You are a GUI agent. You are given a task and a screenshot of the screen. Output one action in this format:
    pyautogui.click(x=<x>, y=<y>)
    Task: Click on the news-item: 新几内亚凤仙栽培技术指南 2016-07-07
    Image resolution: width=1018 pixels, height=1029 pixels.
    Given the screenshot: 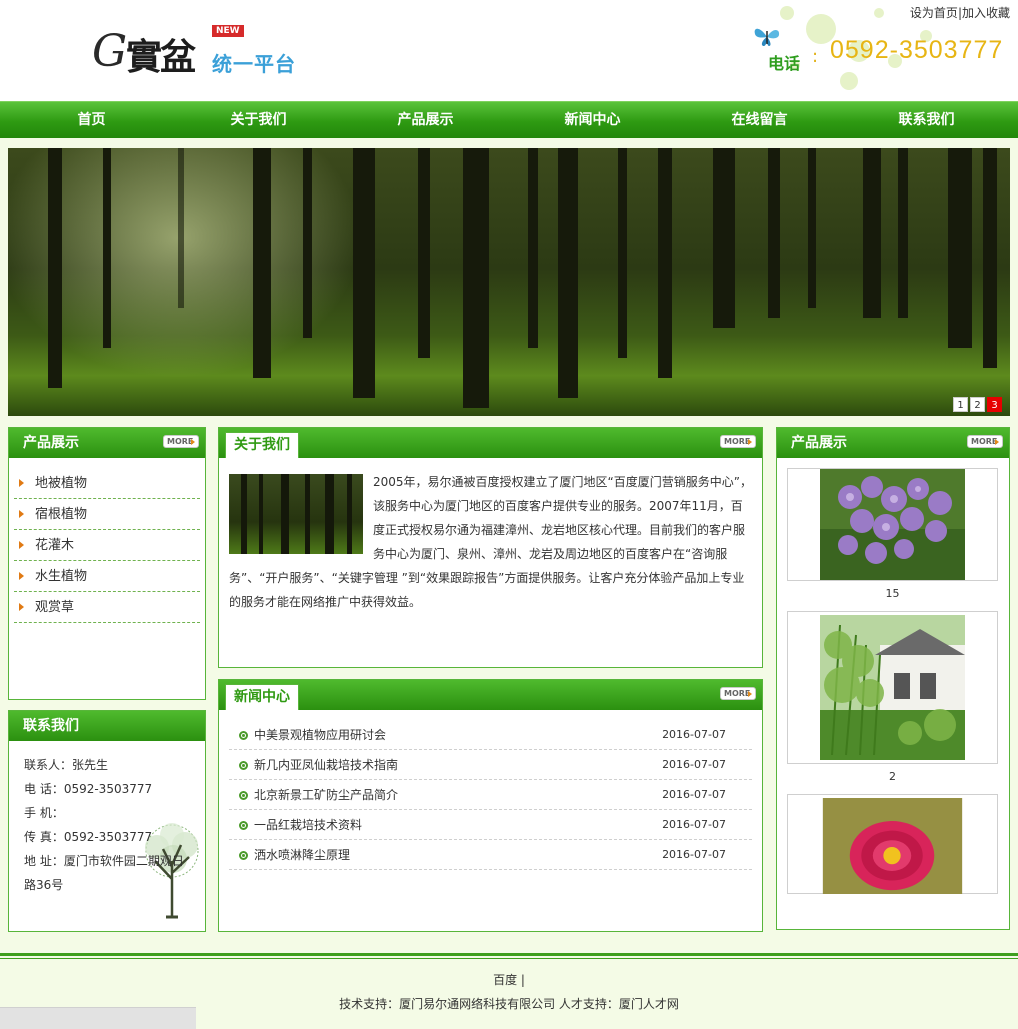 What is the action you would take?
    pyautogui.click(x=490, y=765)
    